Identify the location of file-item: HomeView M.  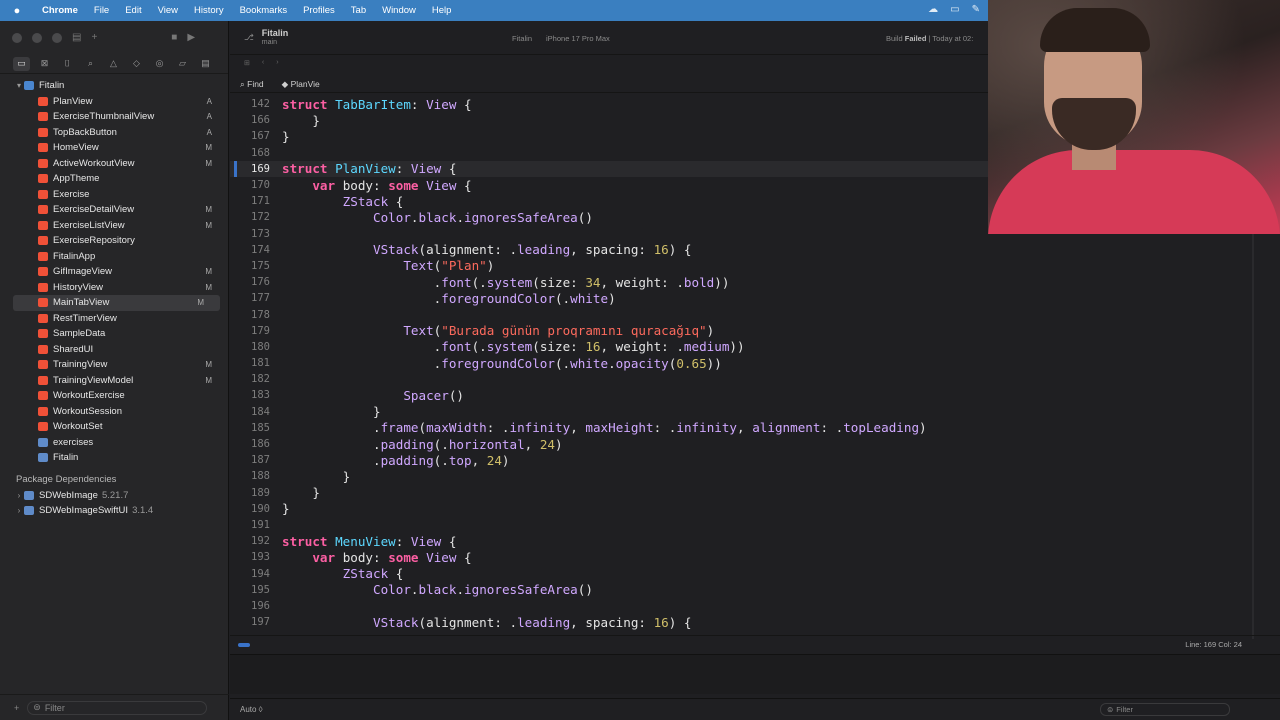
(114, 148).